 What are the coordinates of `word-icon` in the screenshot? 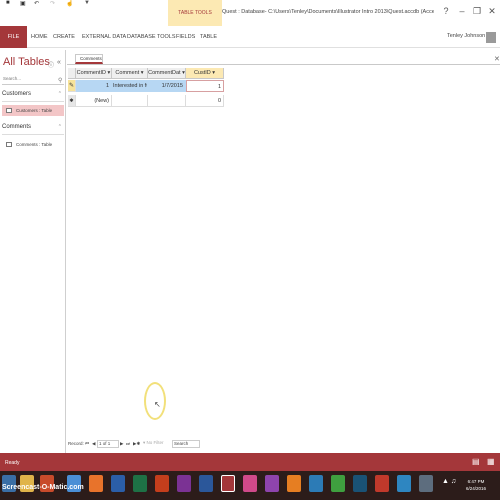 It's located at (206, 483).